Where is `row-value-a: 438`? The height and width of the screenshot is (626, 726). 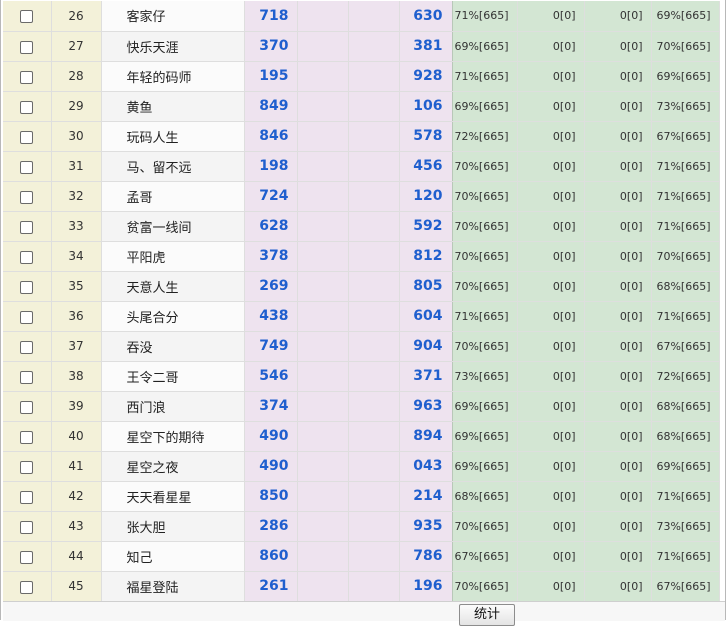 row-value-a: 438 is located at coordinates (271, 316).